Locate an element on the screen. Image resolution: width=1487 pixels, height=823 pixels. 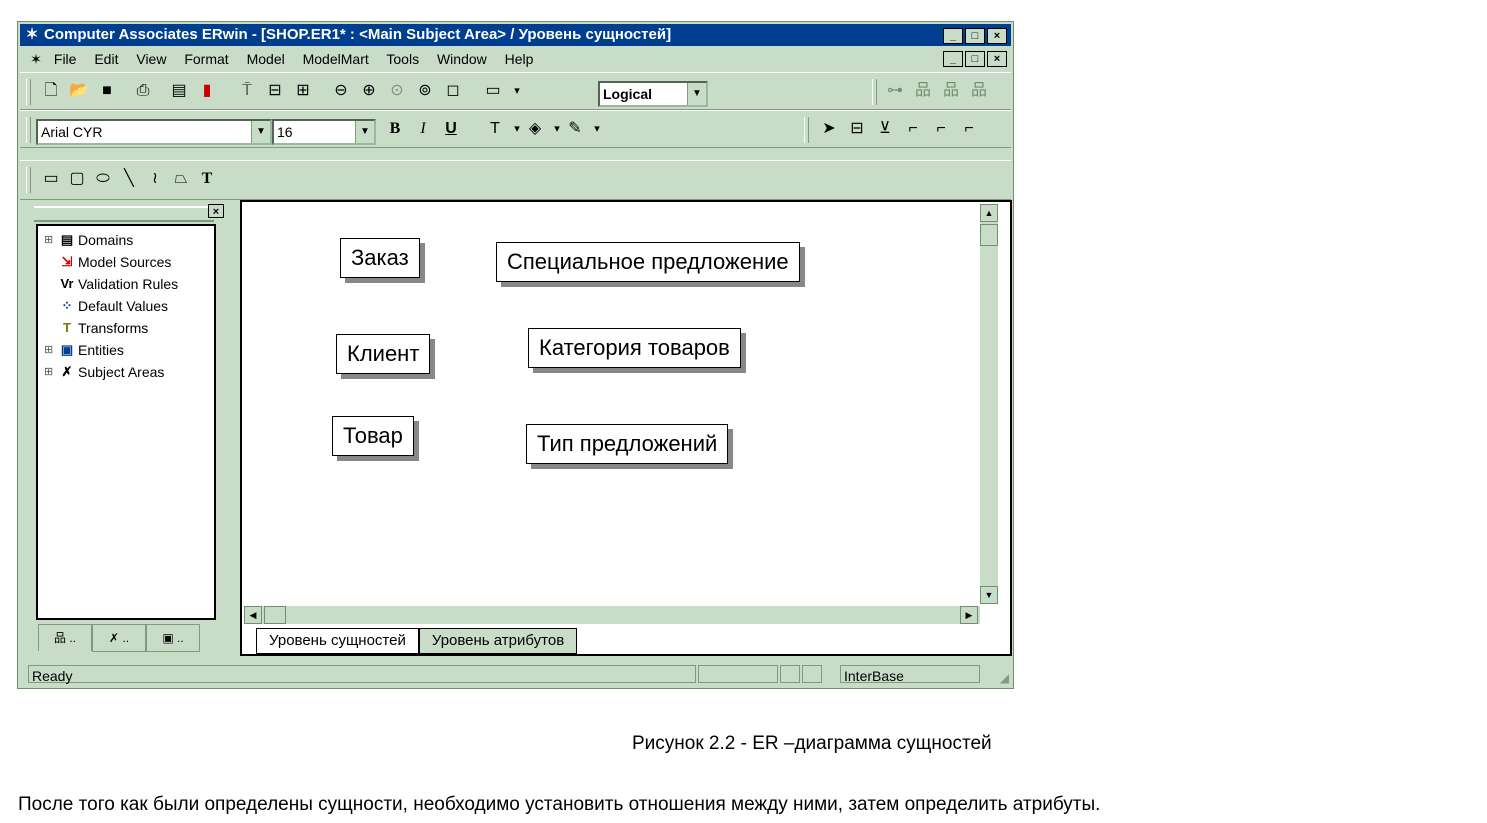
status-database: InterBase is located at coordinates (910, 674).